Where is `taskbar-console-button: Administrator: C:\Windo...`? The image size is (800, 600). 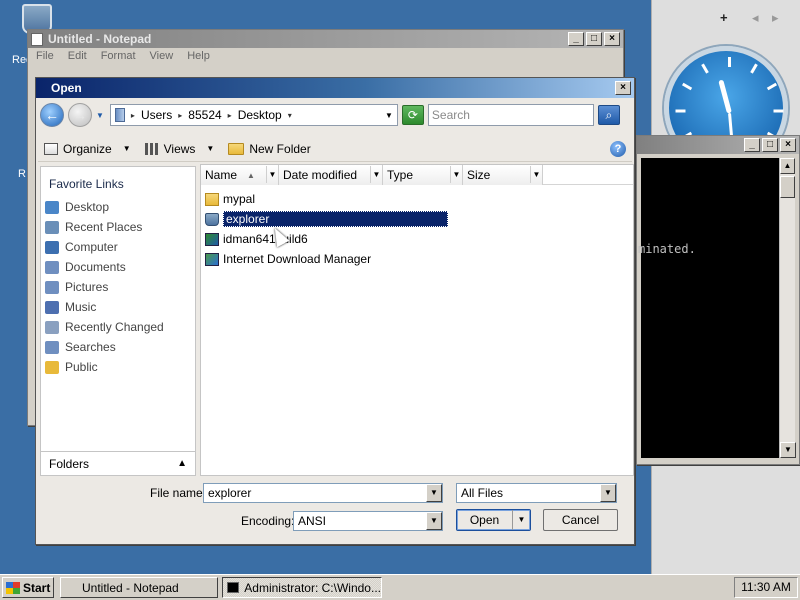
taskbar-console-button: Administrator: C:\Windo... is located at coordinates (302, 587).